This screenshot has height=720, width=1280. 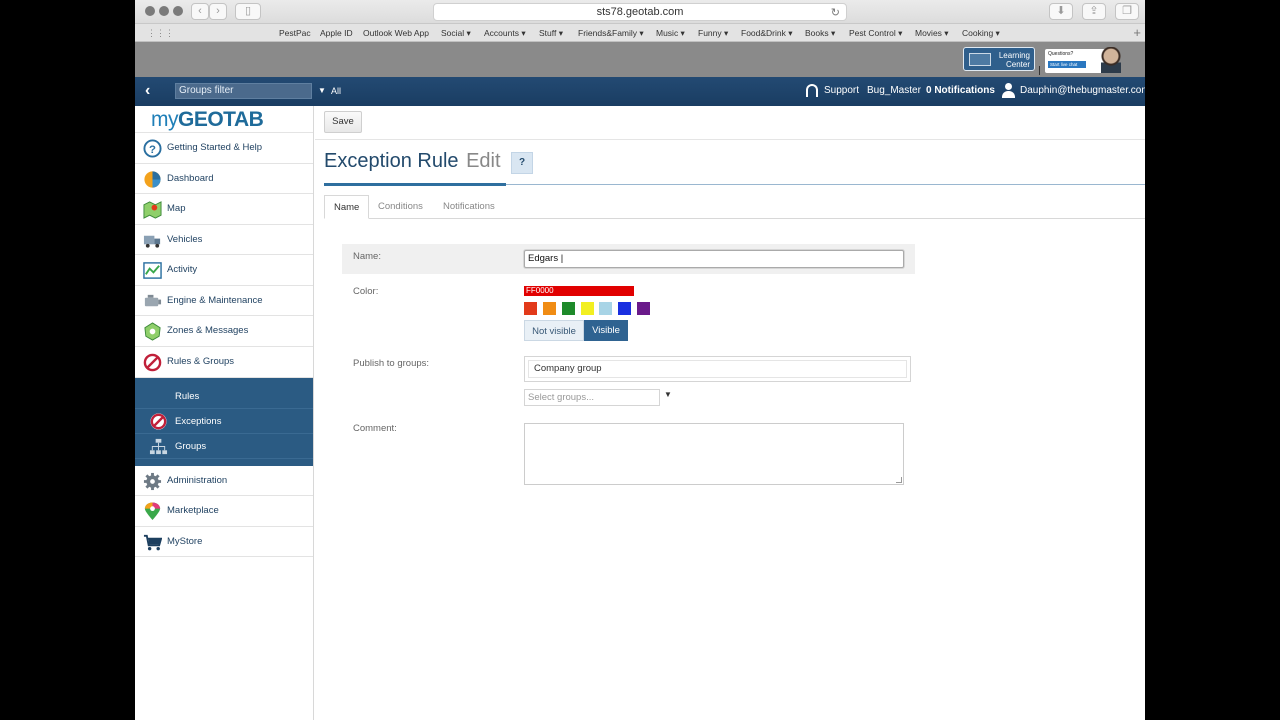 I want to click on publish-label: Publish to groups:, so click(x=391, y=363).